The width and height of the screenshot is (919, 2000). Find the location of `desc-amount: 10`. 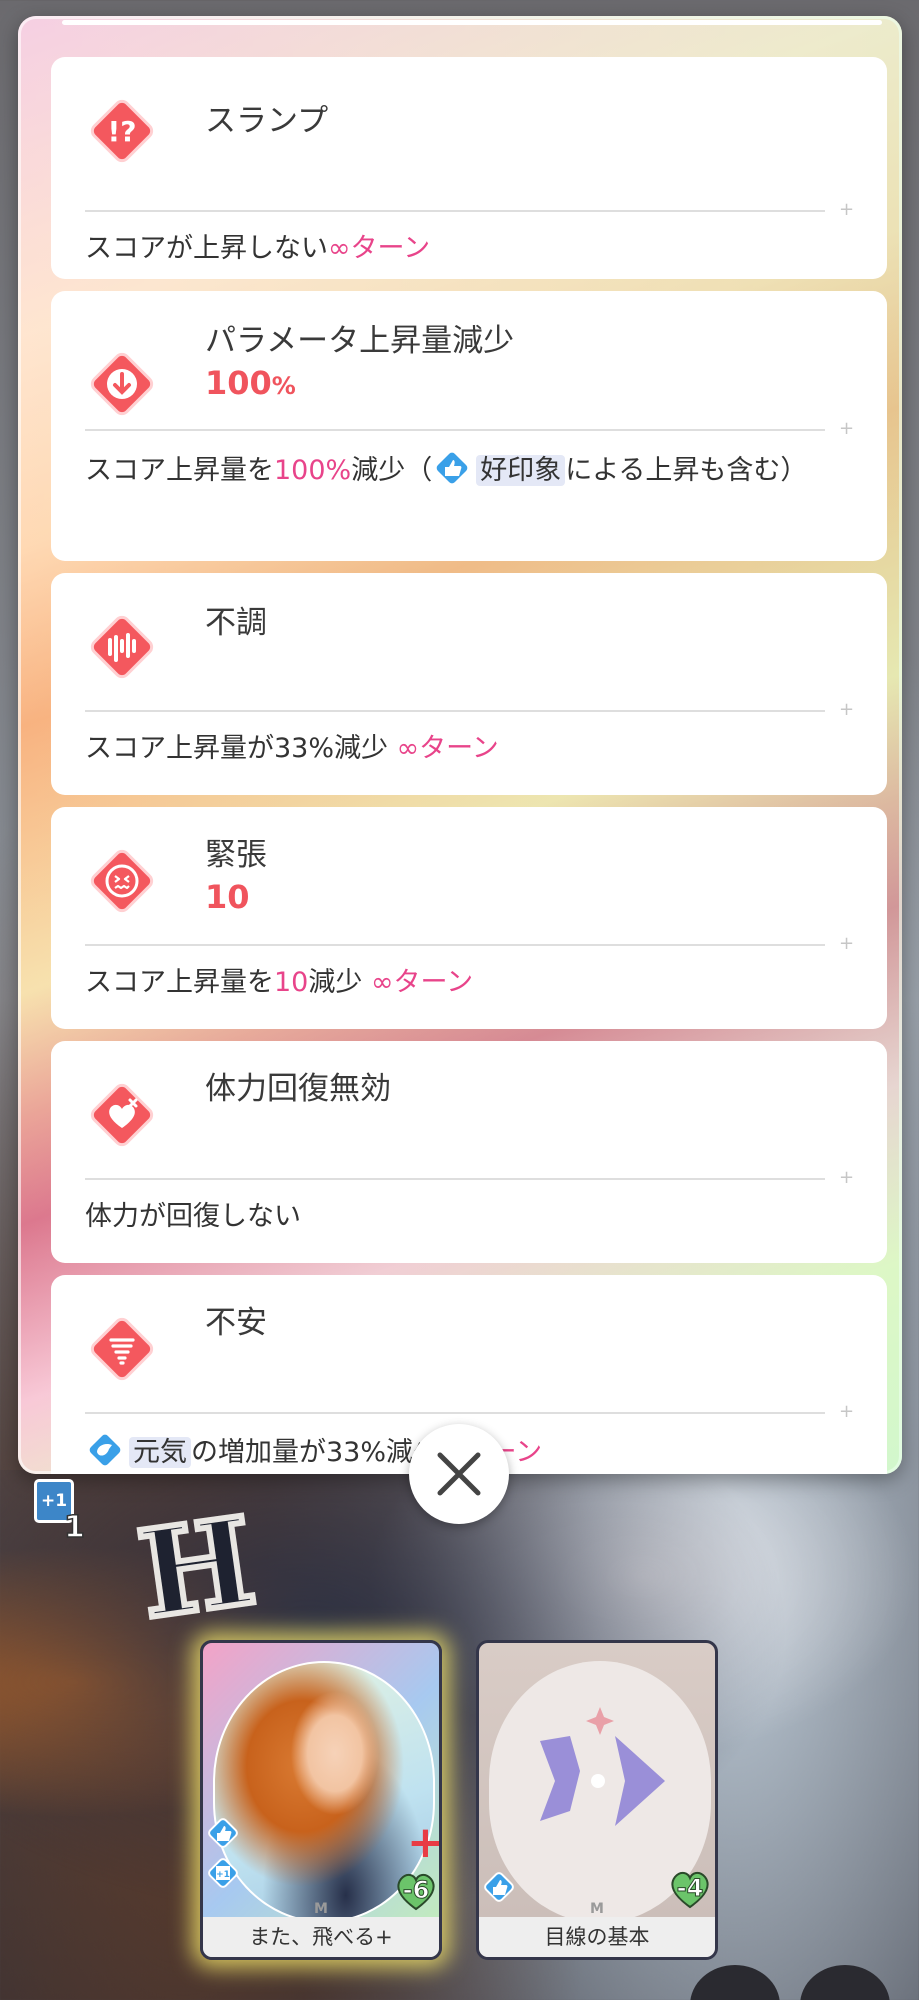

desc-amount: 10 is located at coordinates (291, 982).